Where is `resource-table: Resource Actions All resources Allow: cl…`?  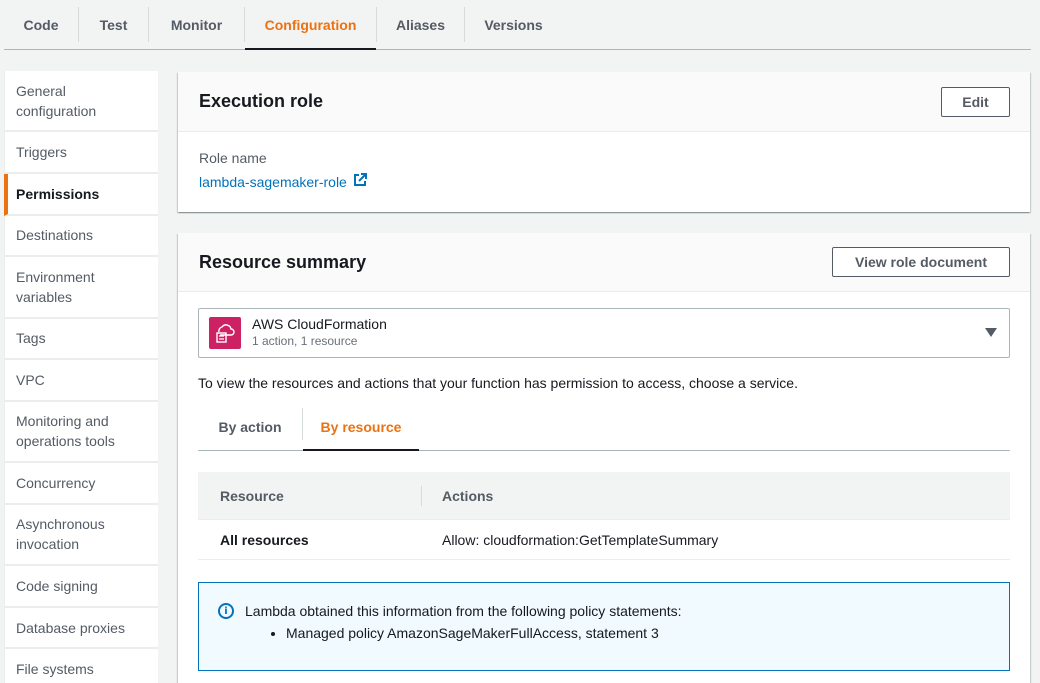
resource-table: Resource Actions All resources Allow: cl… is located at coordinates (604, 516).